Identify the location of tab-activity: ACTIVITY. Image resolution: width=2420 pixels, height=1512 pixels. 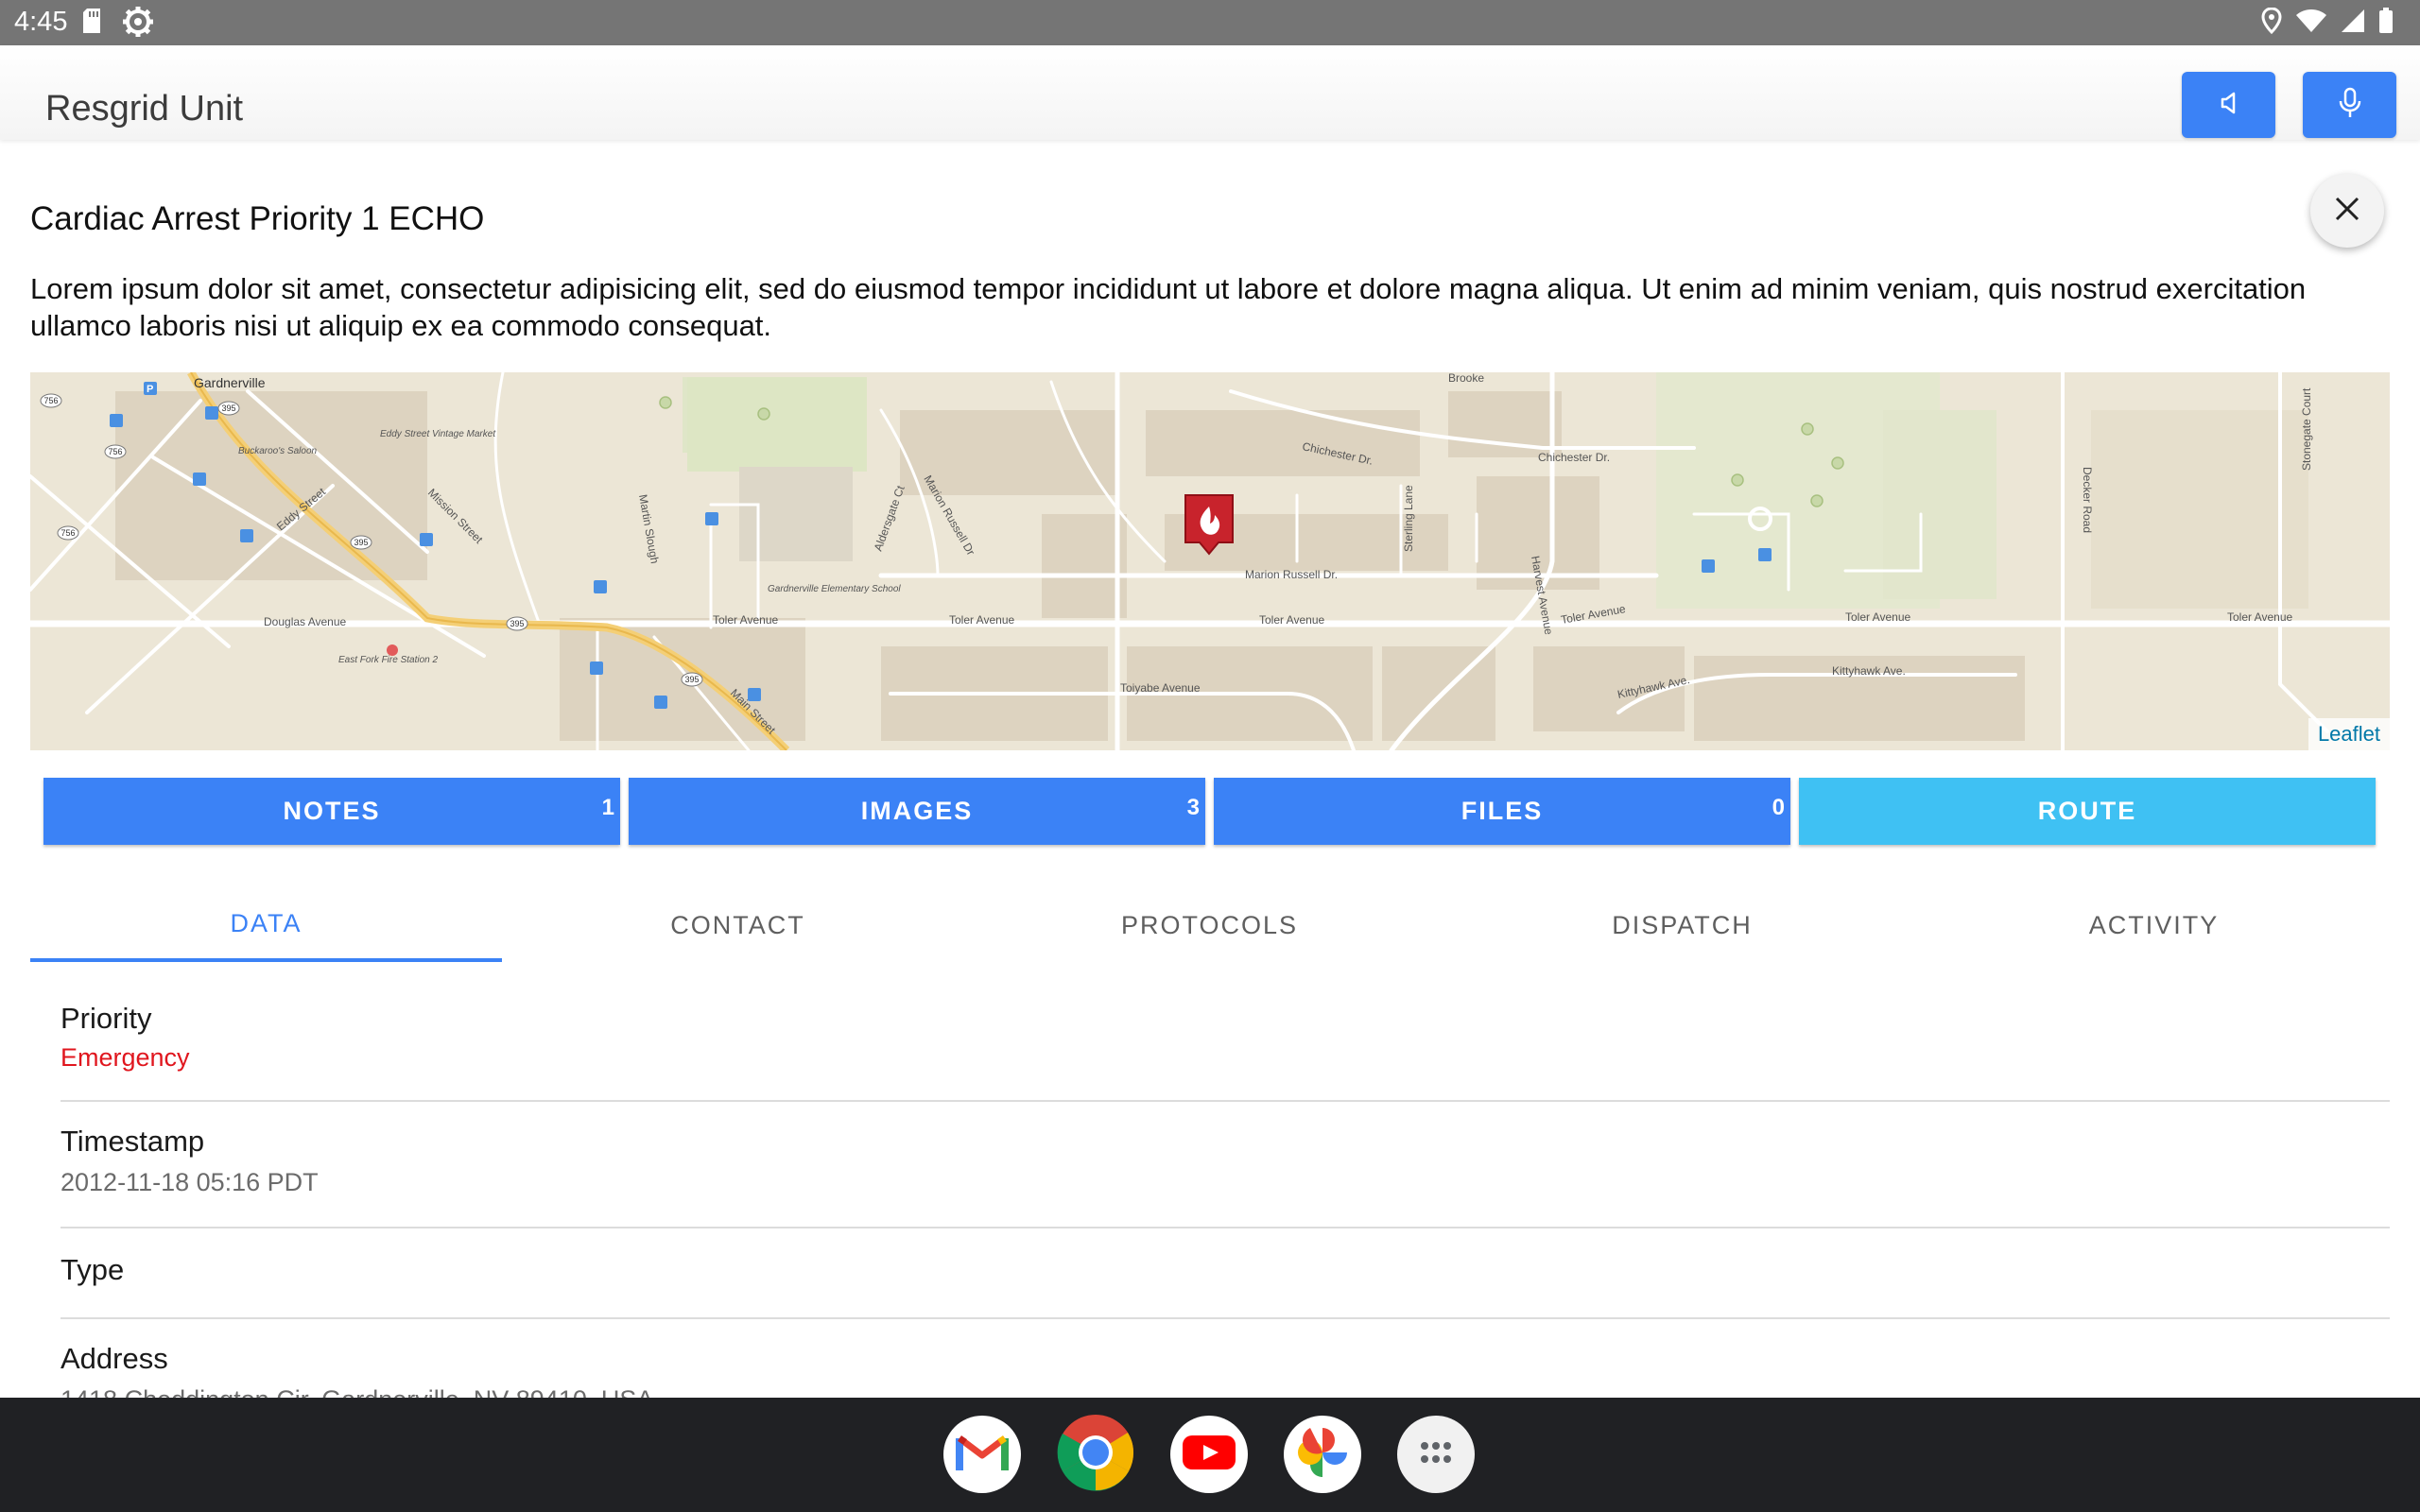
(2154, 925).